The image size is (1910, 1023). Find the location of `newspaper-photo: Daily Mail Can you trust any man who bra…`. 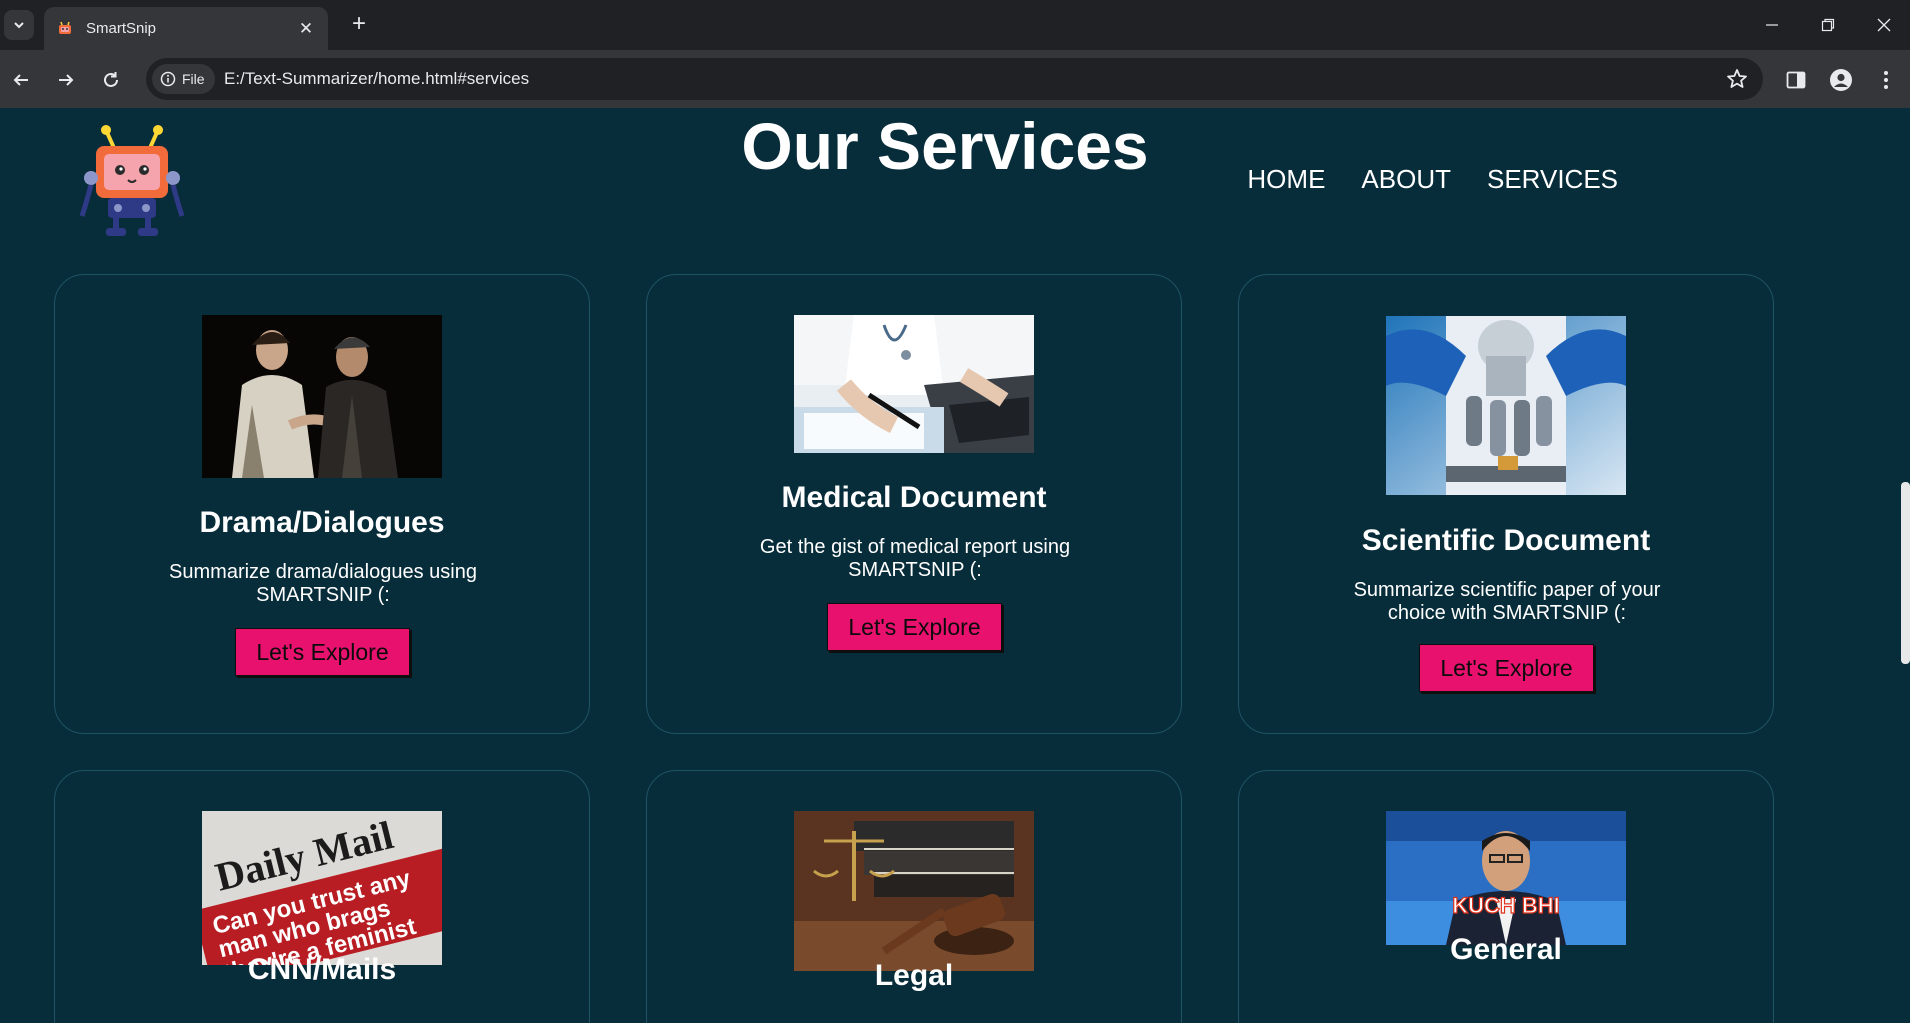

newspaper-photo: Daily Mail Can you trust any man who bra… is located at coordinates (322, 888).